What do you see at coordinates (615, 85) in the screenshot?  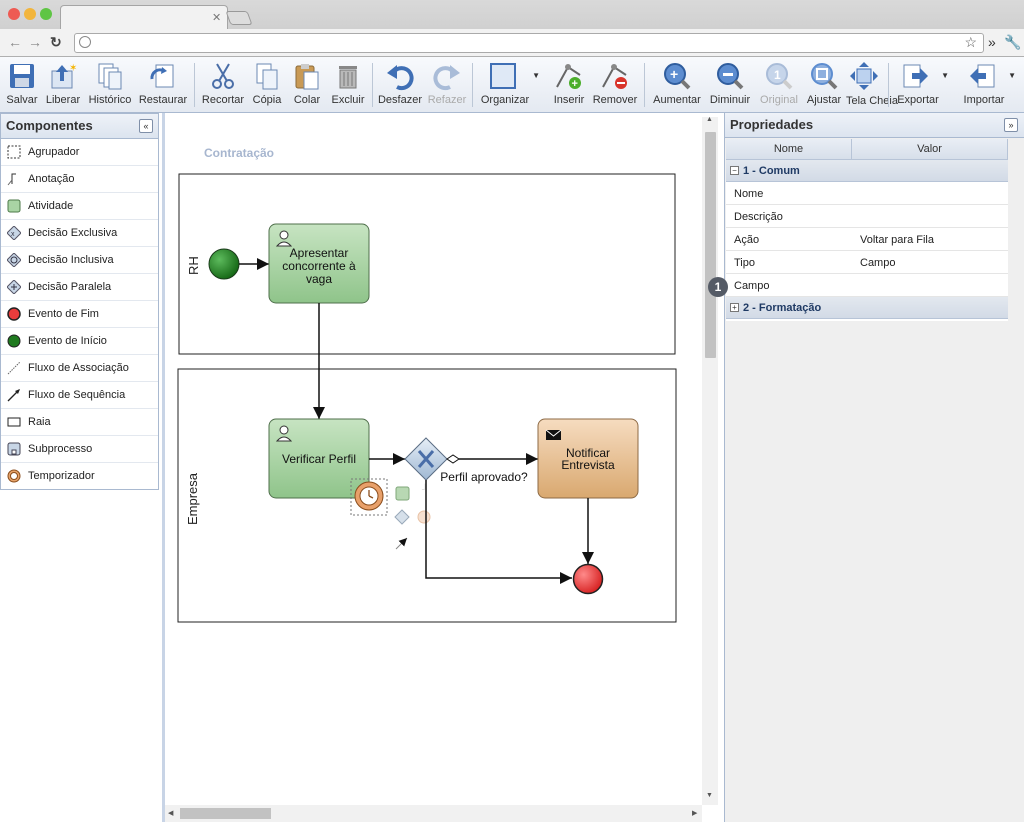 I see `remove-button: Remover` at bounding box center [615, 85].